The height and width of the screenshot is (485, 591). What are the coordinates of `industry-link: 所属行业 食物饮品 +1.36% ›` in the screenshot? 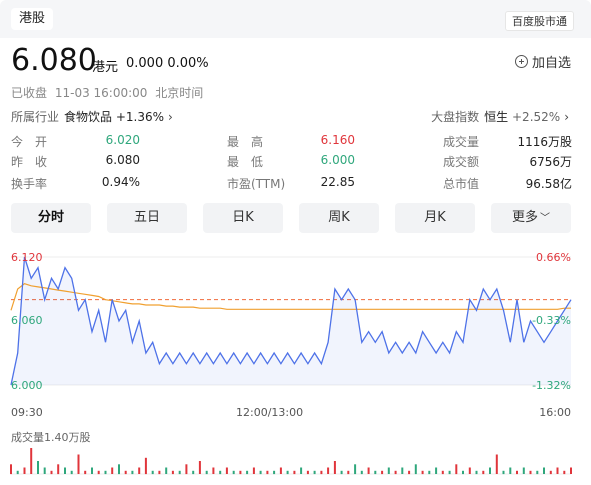 It's located at (92, 116).